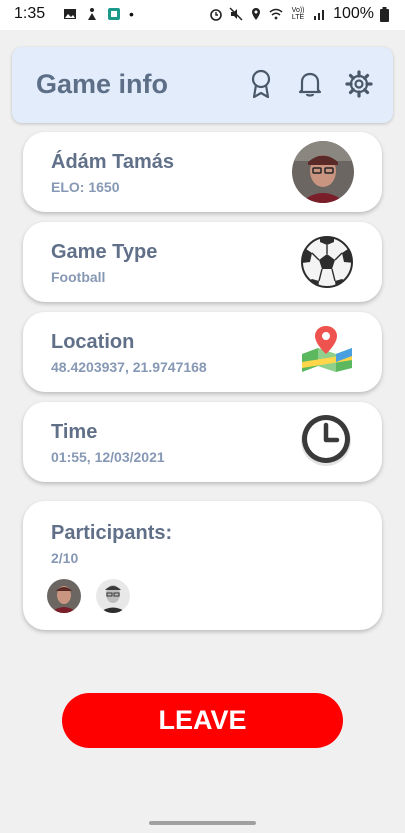  What do you see at coordinates (202, 172) in the screenshot?
I see `player-card: Ádám Tamás ELO: 1650` at bounding box center [202, 172].